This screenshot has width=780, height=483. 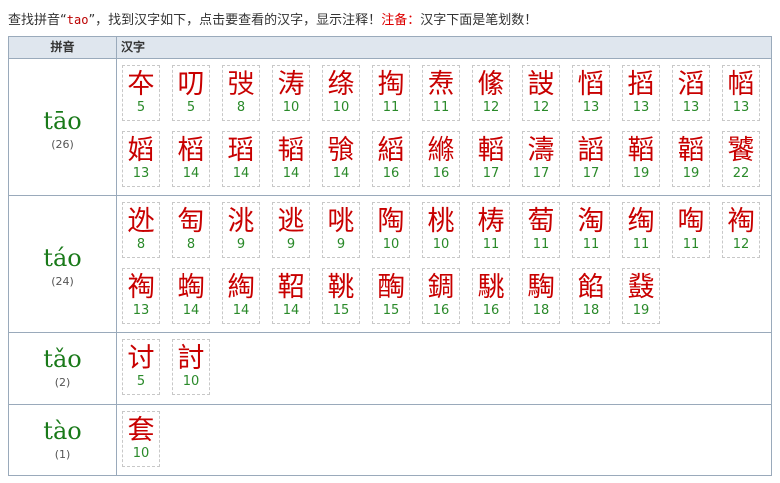 What do you see at coordinates (141, 430) in the screenshot?
I see `char-glyph: 套` at bounding box center [141, 430].